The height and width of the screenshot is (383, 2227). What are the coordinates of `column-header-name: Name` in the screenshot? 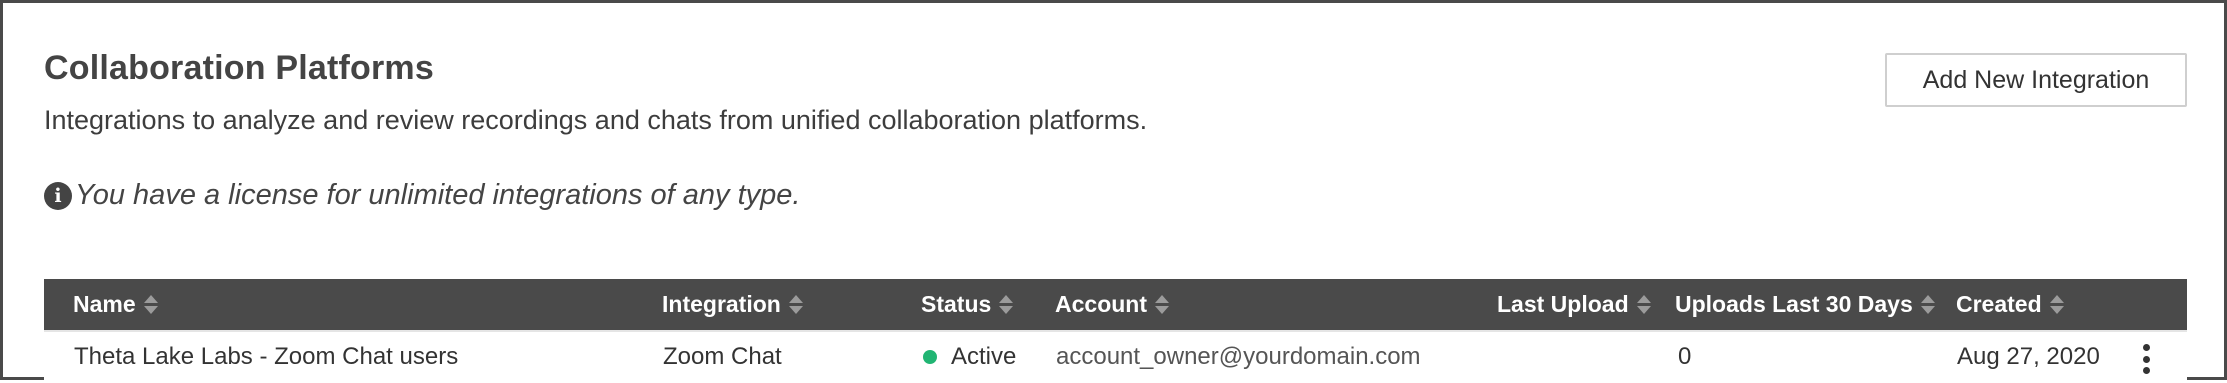 It's located at (115, 304).